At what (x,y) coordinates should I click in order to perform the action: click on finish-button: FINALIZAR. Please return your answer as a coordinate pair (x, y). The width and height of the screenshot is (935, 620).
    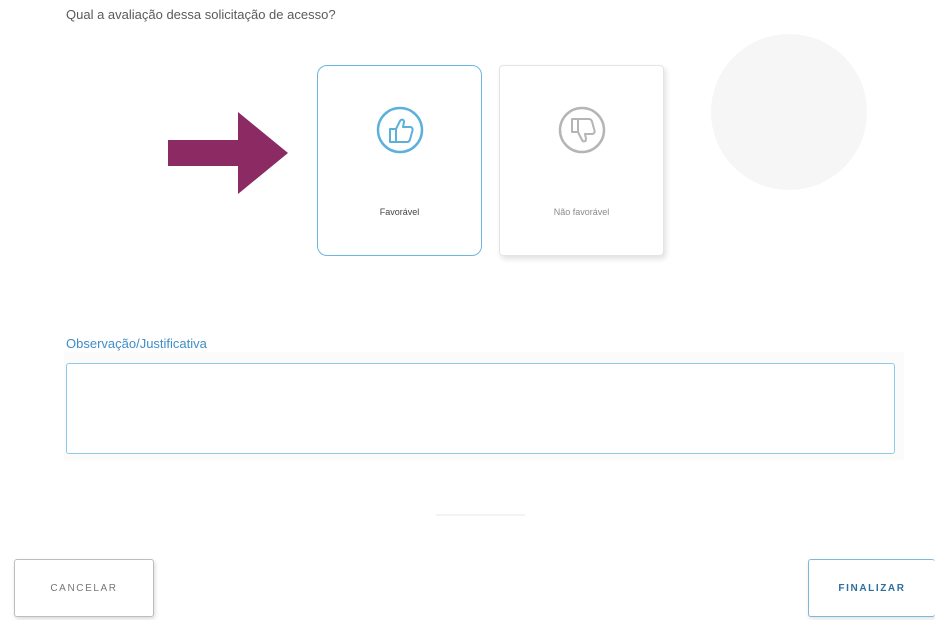
    Looking at the image, I should click on (871, 588).